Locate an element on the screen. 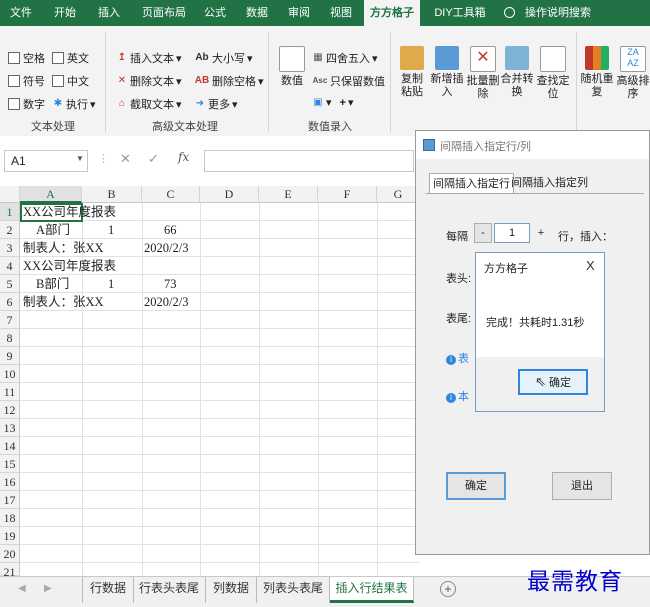 This screenshot has width=650, height=607. cell-b5: 1 is located at coordinates (111, 284).